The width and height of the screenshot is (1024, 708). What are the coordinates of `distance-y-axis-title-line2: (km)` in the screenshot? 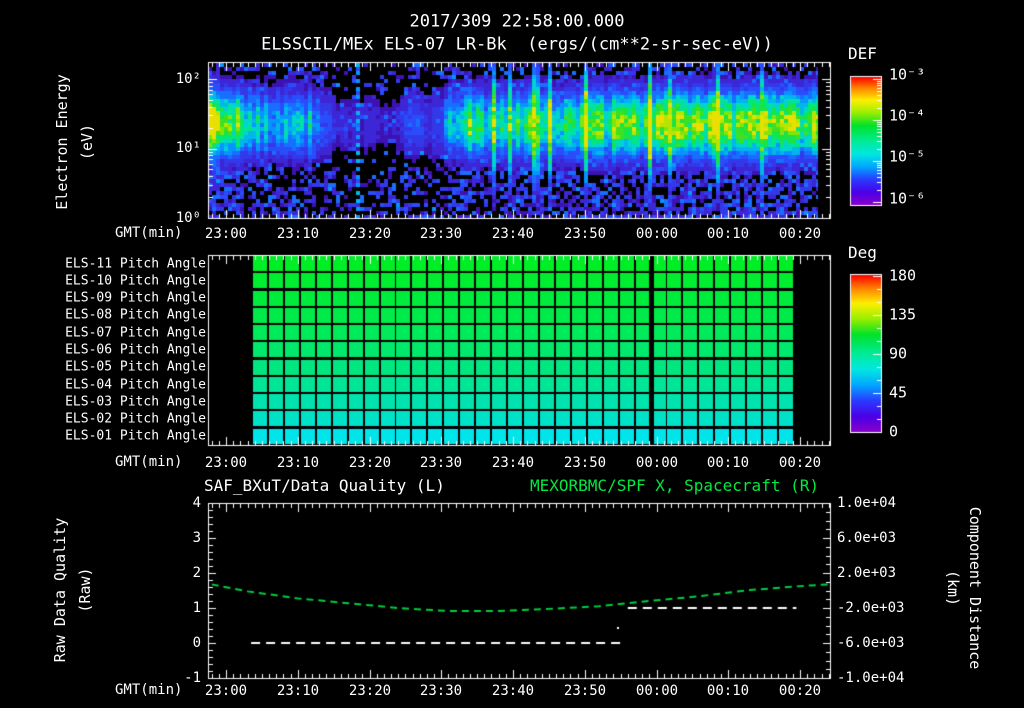 It's located at (953, 588).